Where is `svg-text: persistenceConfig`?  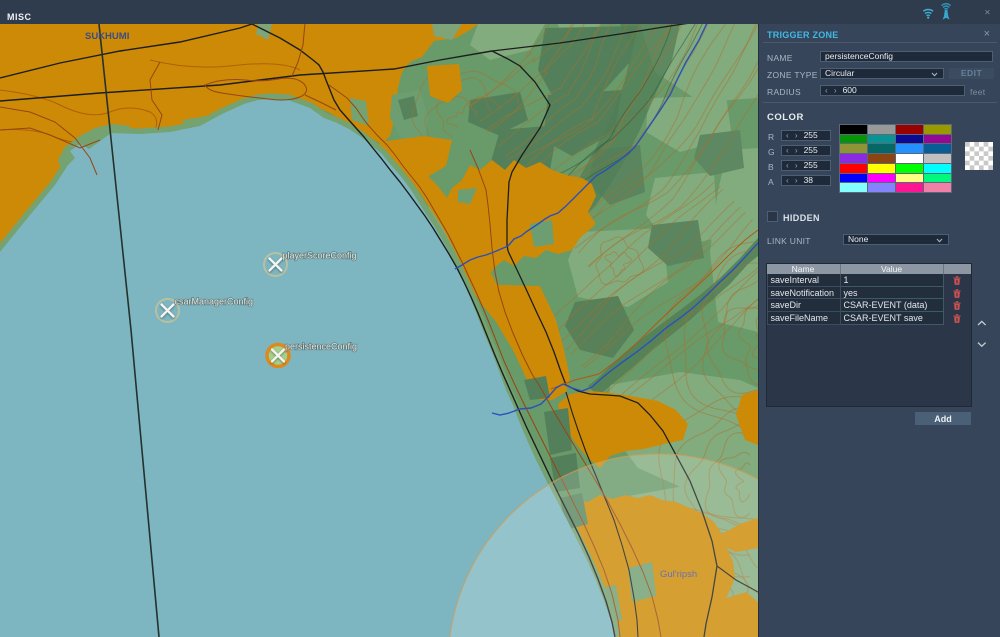 svg-text: persistenceConfig is located at coordinates (321, 347).